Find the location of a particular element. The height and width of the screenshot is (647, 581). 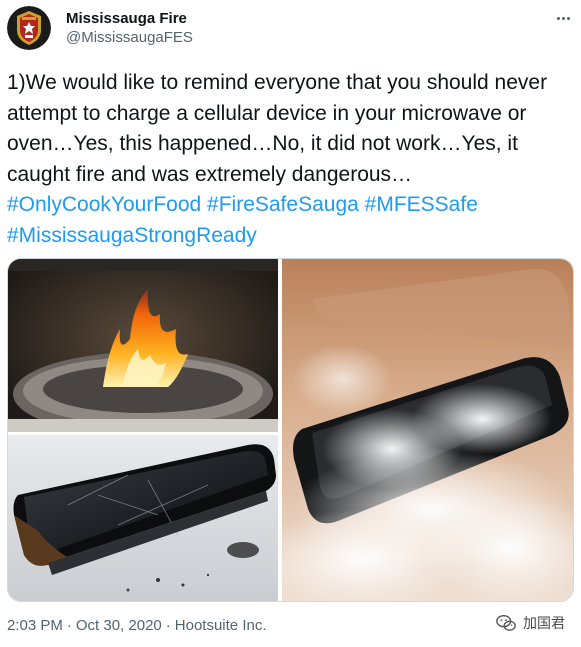

microwave-fire-image is located at coordinates (143, 345).